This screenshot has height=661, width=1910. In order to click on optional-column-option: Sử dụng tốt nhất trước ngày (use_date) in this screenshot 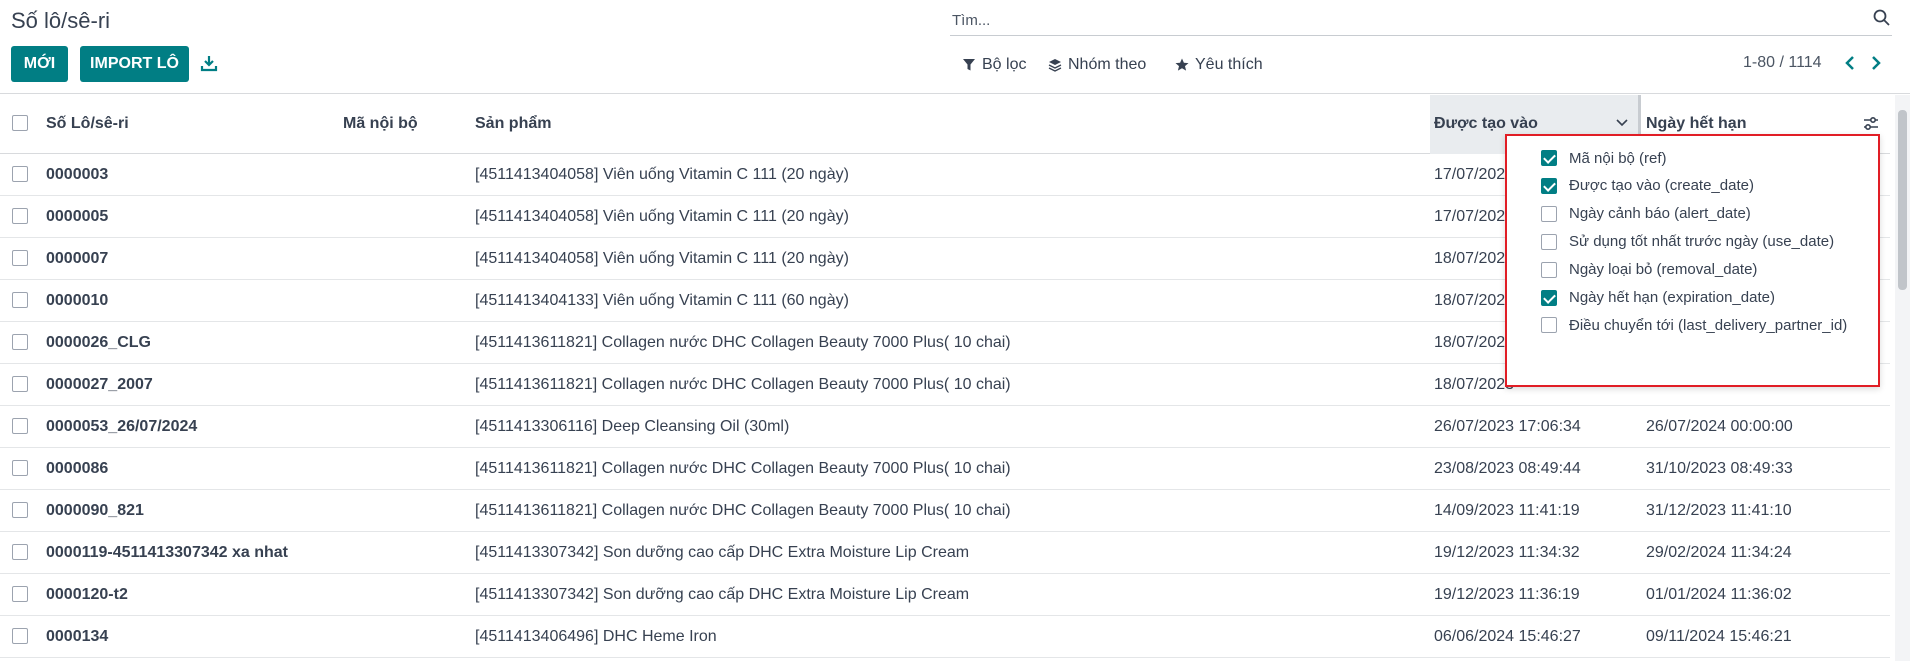, I will do `click(1687, 242)`.